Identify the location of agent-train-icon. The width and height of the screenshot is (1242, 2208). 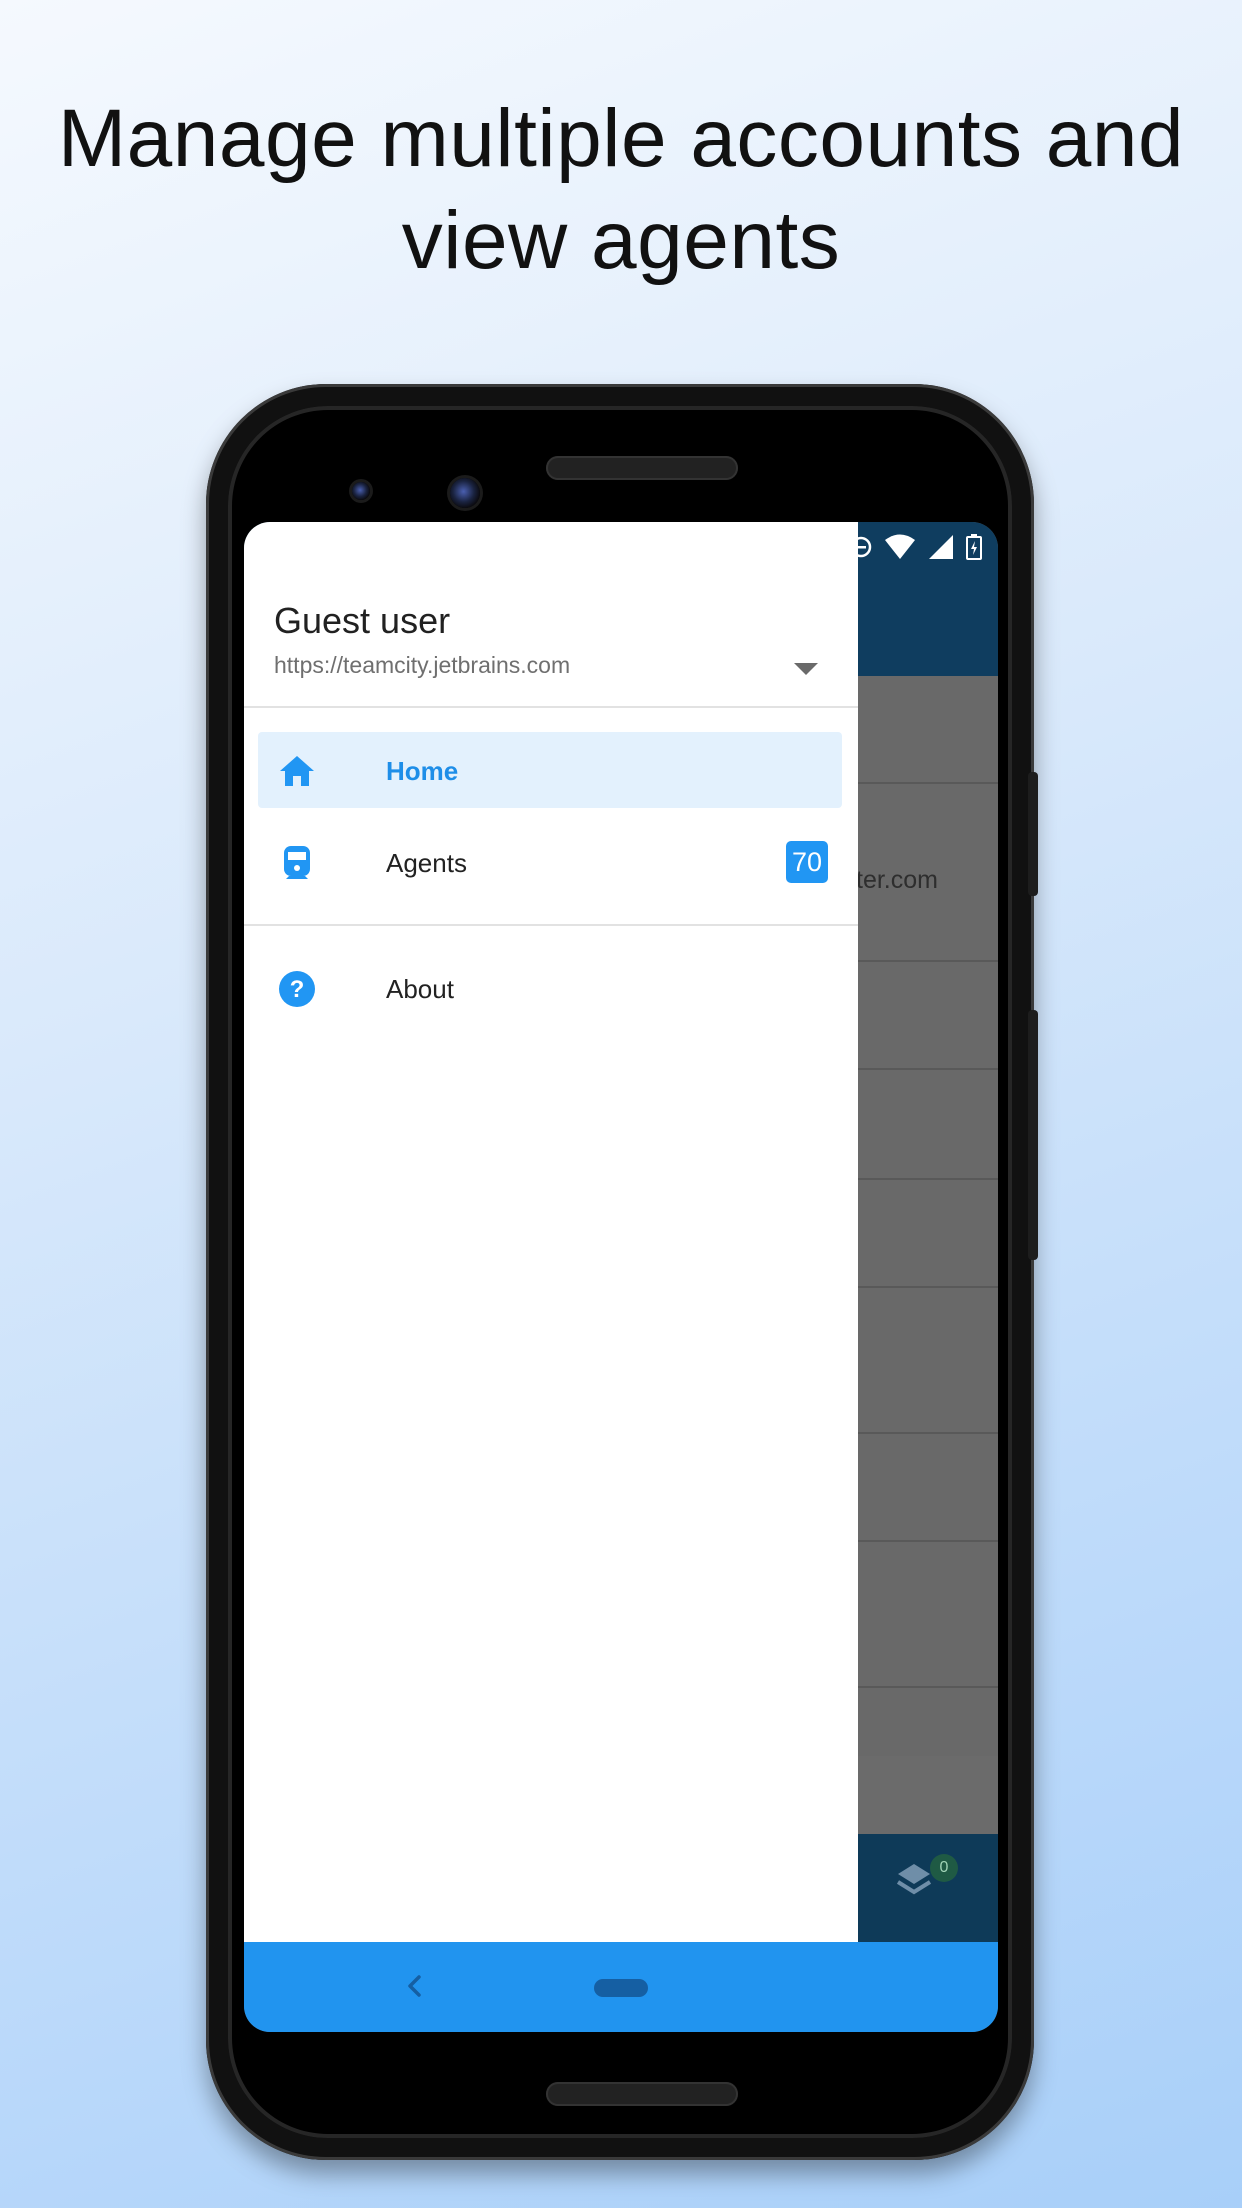
(297, 862).